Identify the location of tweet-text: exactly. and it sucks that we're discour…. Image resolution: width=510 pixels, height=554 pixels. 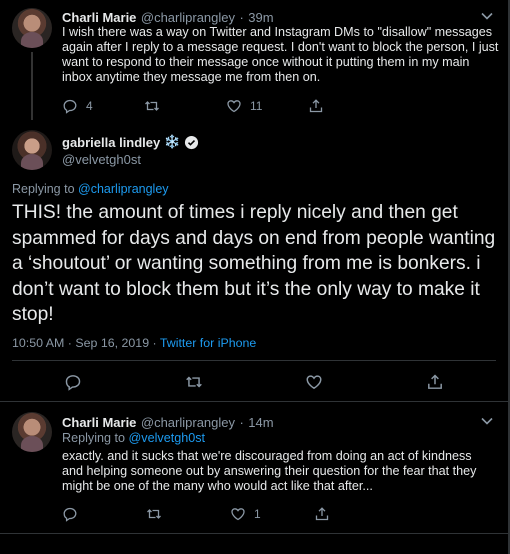
(269, 471).